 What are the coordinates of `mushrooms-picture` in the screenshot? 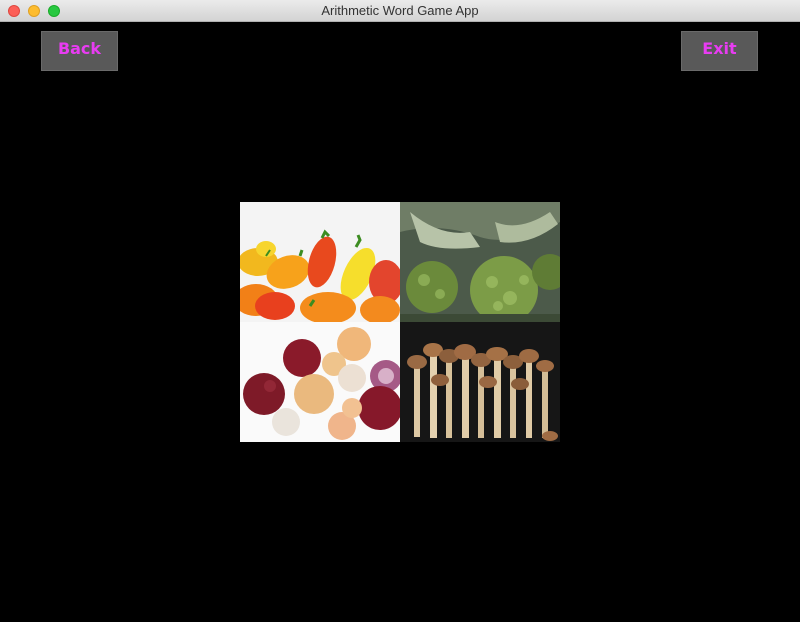 It's located at (480, 382).